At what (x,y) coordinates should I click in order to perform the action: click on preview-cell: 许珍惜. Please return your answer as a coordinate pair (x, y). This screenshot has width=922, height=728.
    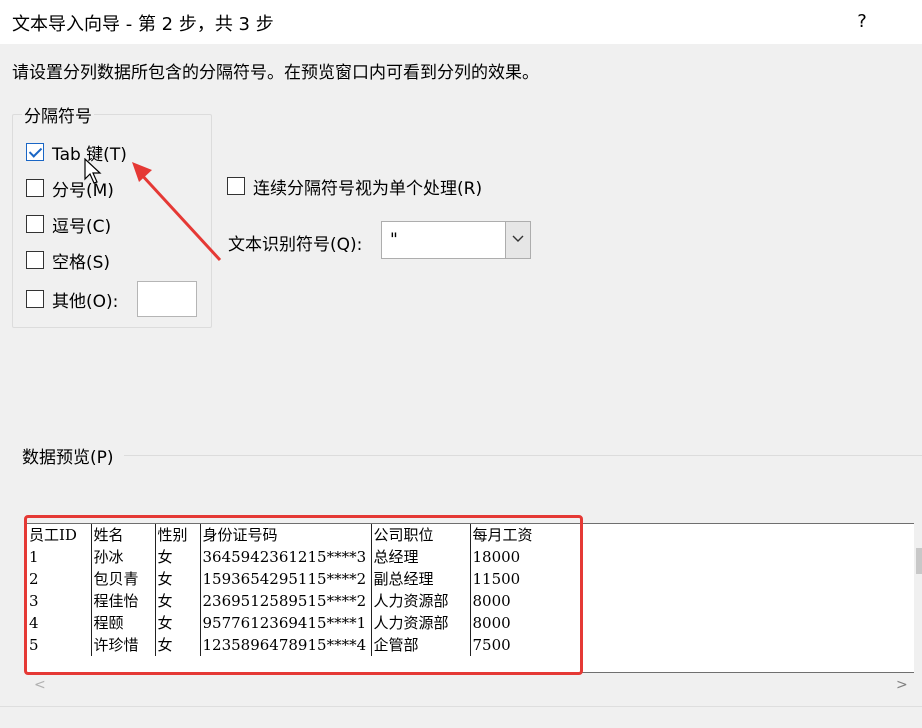
    Looking at the image, I should click on (123, 645).